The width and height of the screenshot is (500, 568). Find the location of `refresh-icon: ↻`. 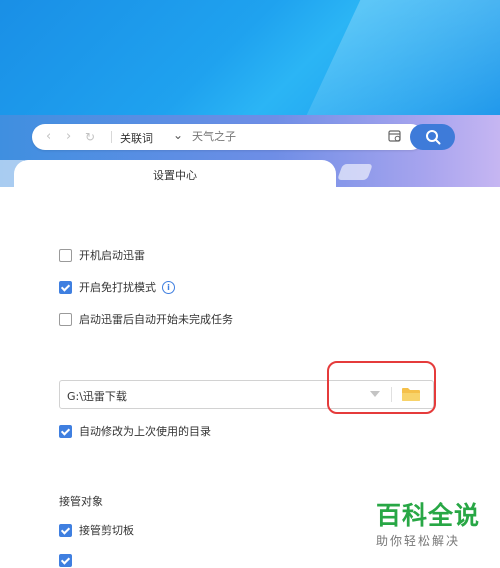

refresh-icon: ↻ is located at coordinates (90, 137).